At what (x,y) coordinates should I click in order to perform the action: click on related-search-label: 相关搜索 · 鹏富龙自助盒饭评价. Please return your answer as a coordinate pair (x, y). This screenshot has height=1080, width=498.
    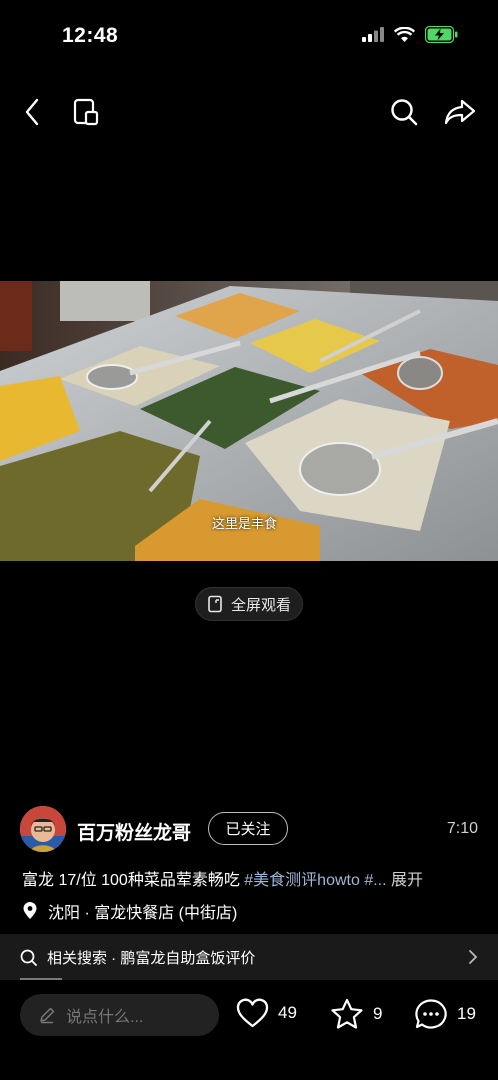
    Looking at the image, I should click on (151, 958).